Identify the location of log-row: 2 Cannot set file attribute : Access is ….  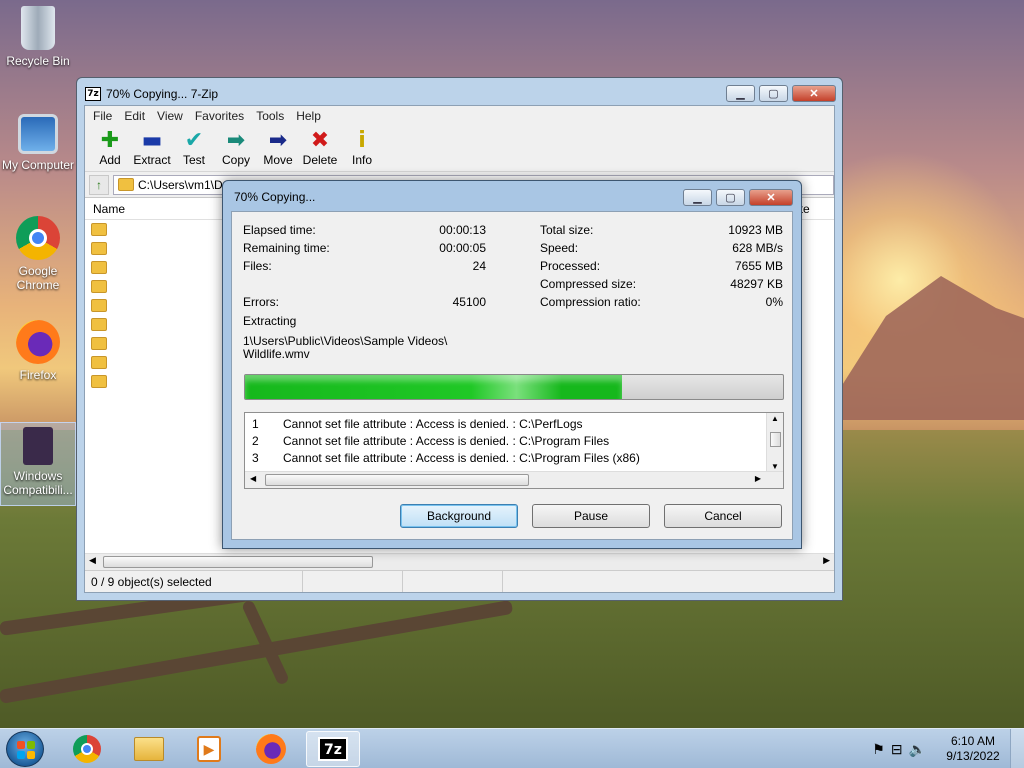
(514, 440).